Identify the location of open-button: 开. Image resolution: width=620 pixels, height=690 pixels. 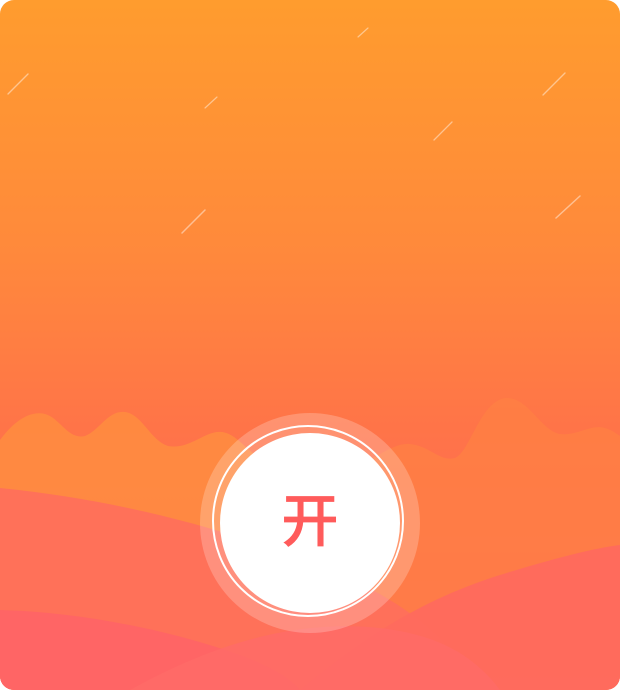
(310, 523).